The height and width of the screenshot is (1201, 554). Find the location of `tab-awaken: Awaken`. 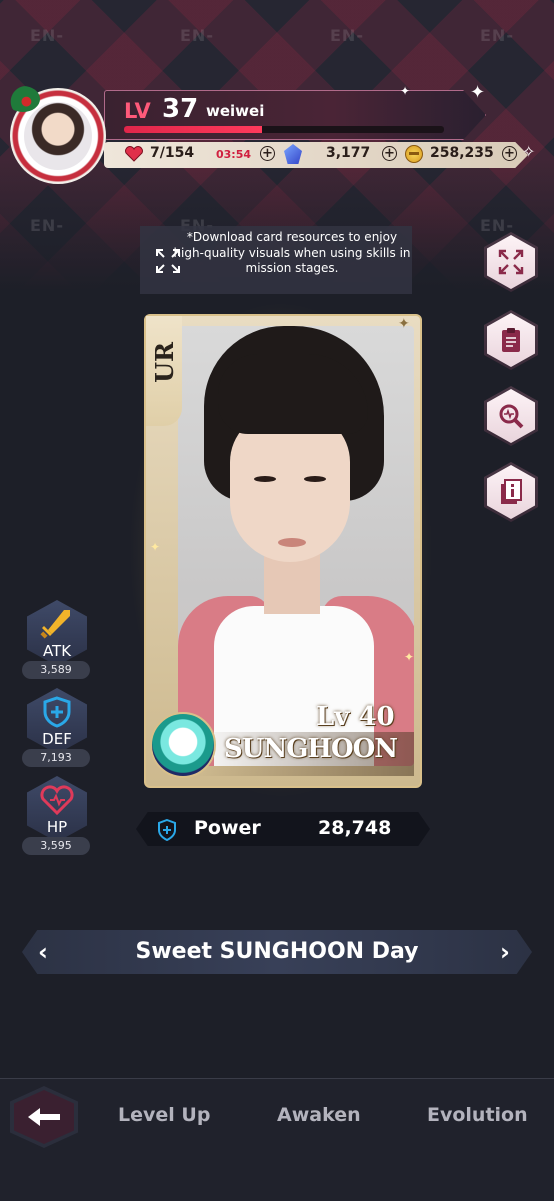

tab-awaken: Awaken is located at coordinates (319, 1115).